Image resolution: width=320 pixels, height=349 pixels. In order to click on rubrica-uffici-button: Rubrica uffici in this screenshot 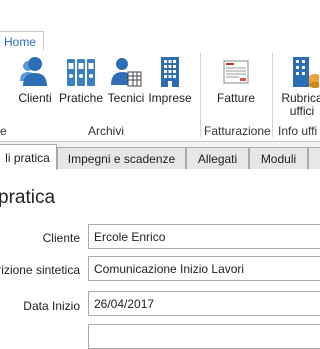, I will do `click(300, 91)`.